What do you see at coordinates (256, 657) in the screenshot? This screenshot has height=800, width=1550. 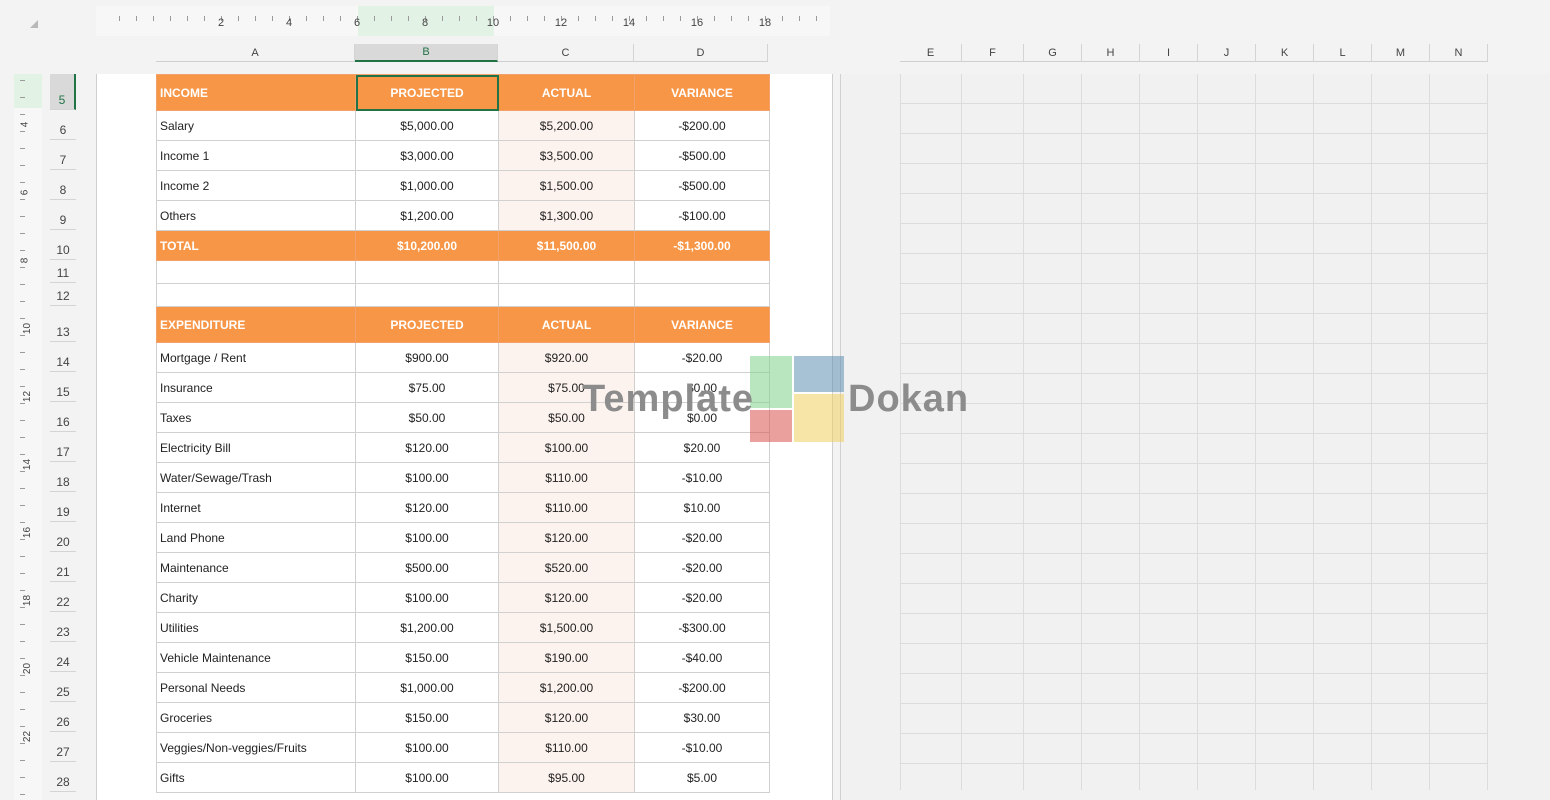 I see `category-cell: Vehicle Maintenance` at bounding box center [256, 657].